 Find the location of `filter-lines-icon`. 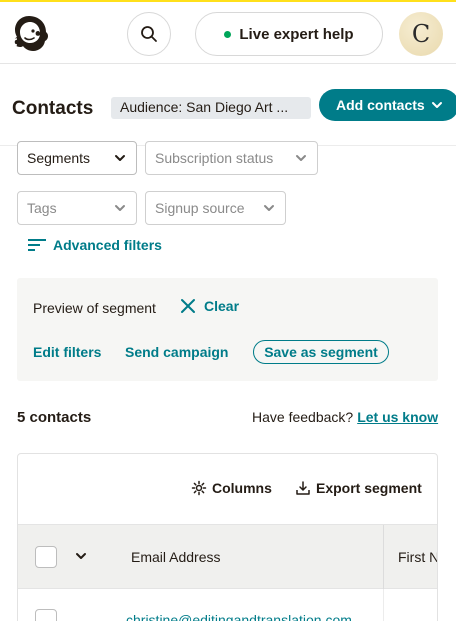

filter-lines-icon is located at coordinates (37, 245).